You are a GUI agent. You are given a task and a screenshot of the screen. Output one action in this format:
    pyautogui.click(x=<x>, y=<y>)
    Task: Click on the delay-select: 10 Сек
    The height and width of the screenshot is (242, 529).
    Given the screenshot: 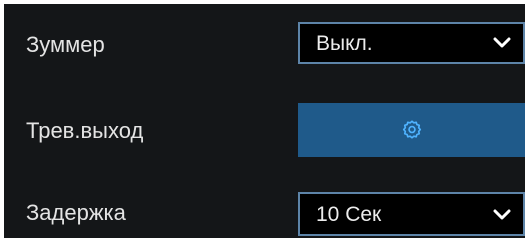 What is the action you would take?
    pyautogui.click(x=411, y=214)
    